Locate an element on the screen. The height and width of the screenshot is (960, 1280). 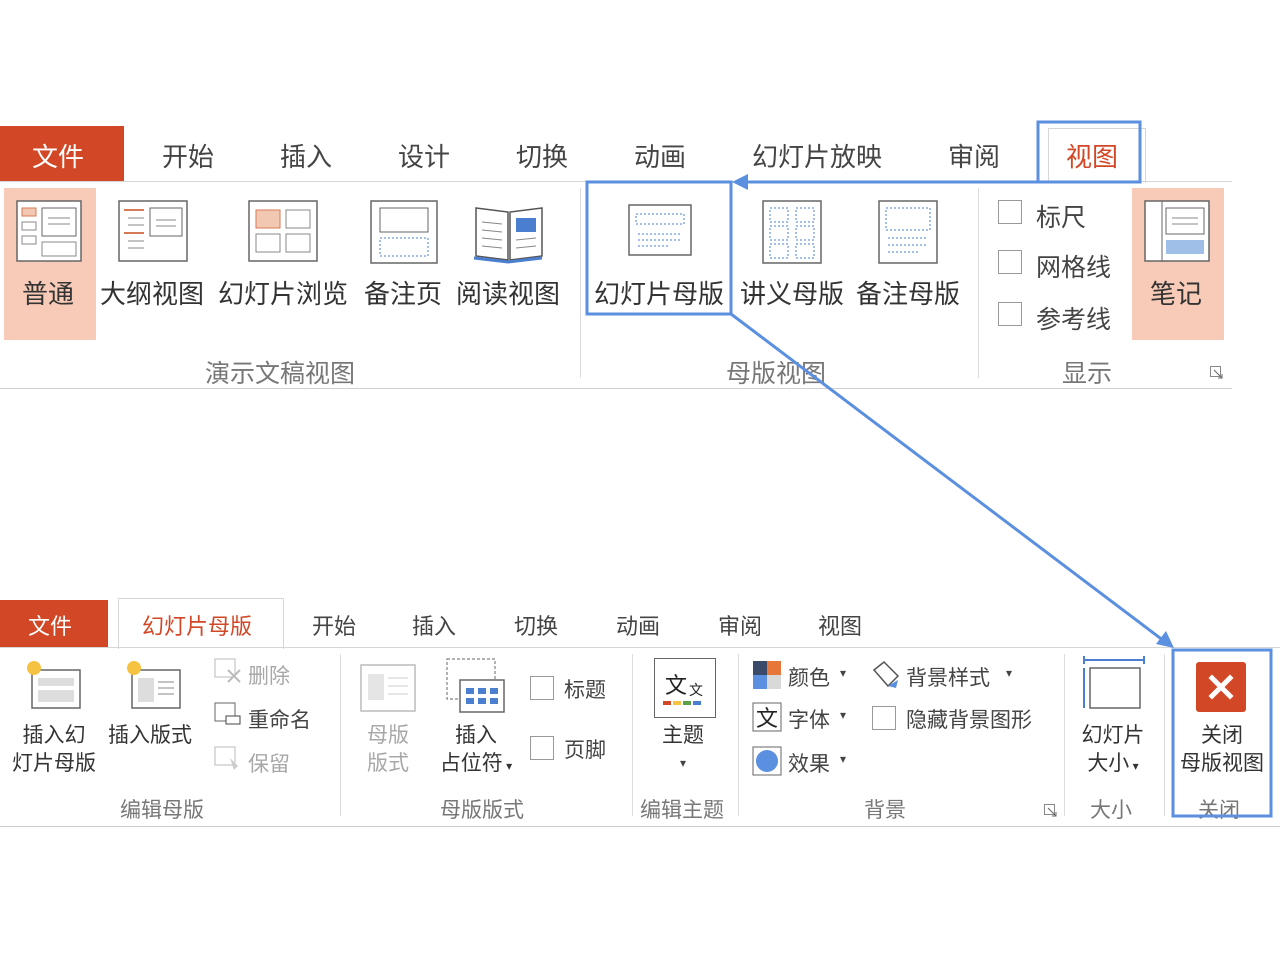
slide-master-highlight is located at coordinates (659, 248).